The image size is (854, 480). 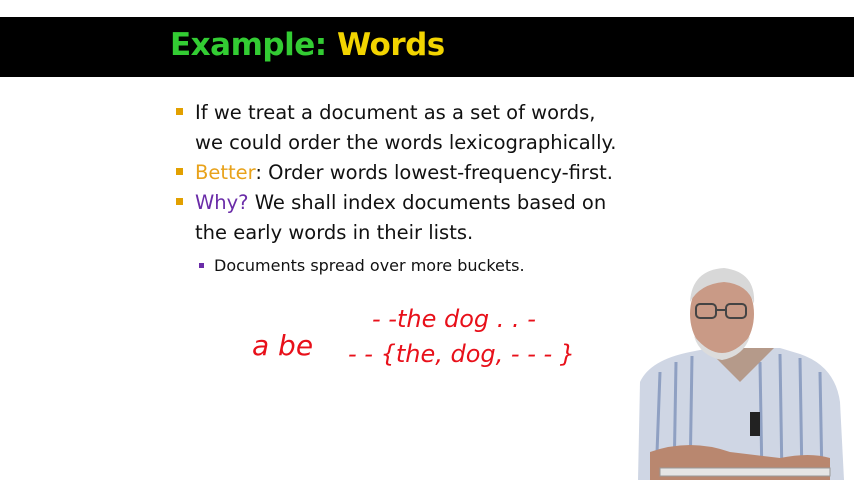 I want to click on annotation-line-2: - - {the, dog, - - - }, so click(x=461, y=354).